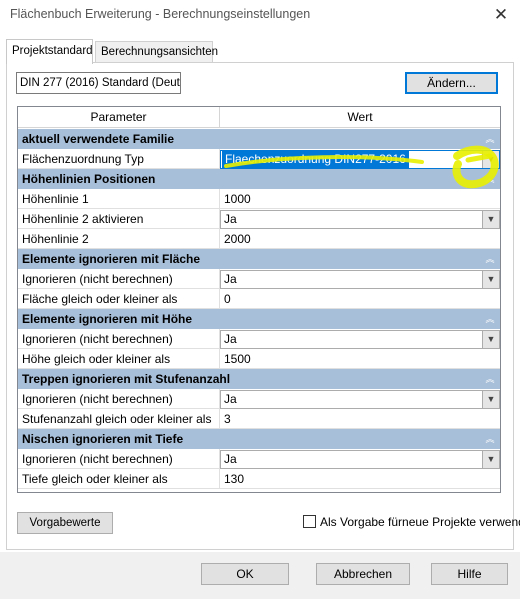 The width and height of the screenshot is (520, 599). I want to click on group-label: Höhenlinien Positionen, so click(89, 179).